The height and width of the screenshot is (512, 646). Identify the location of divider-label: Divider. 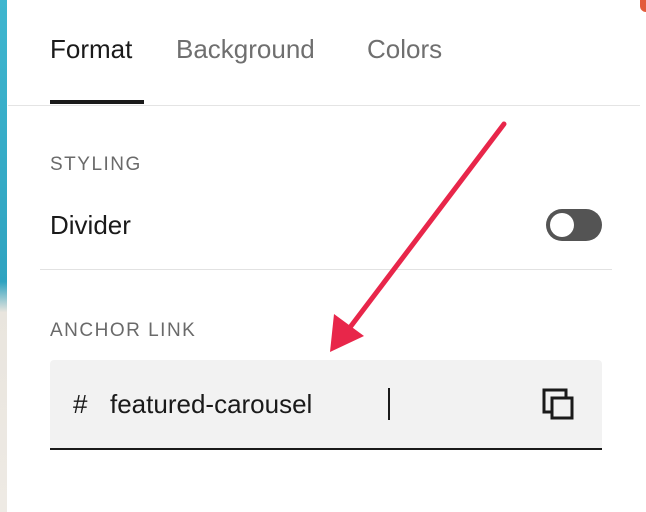
(90, 225).